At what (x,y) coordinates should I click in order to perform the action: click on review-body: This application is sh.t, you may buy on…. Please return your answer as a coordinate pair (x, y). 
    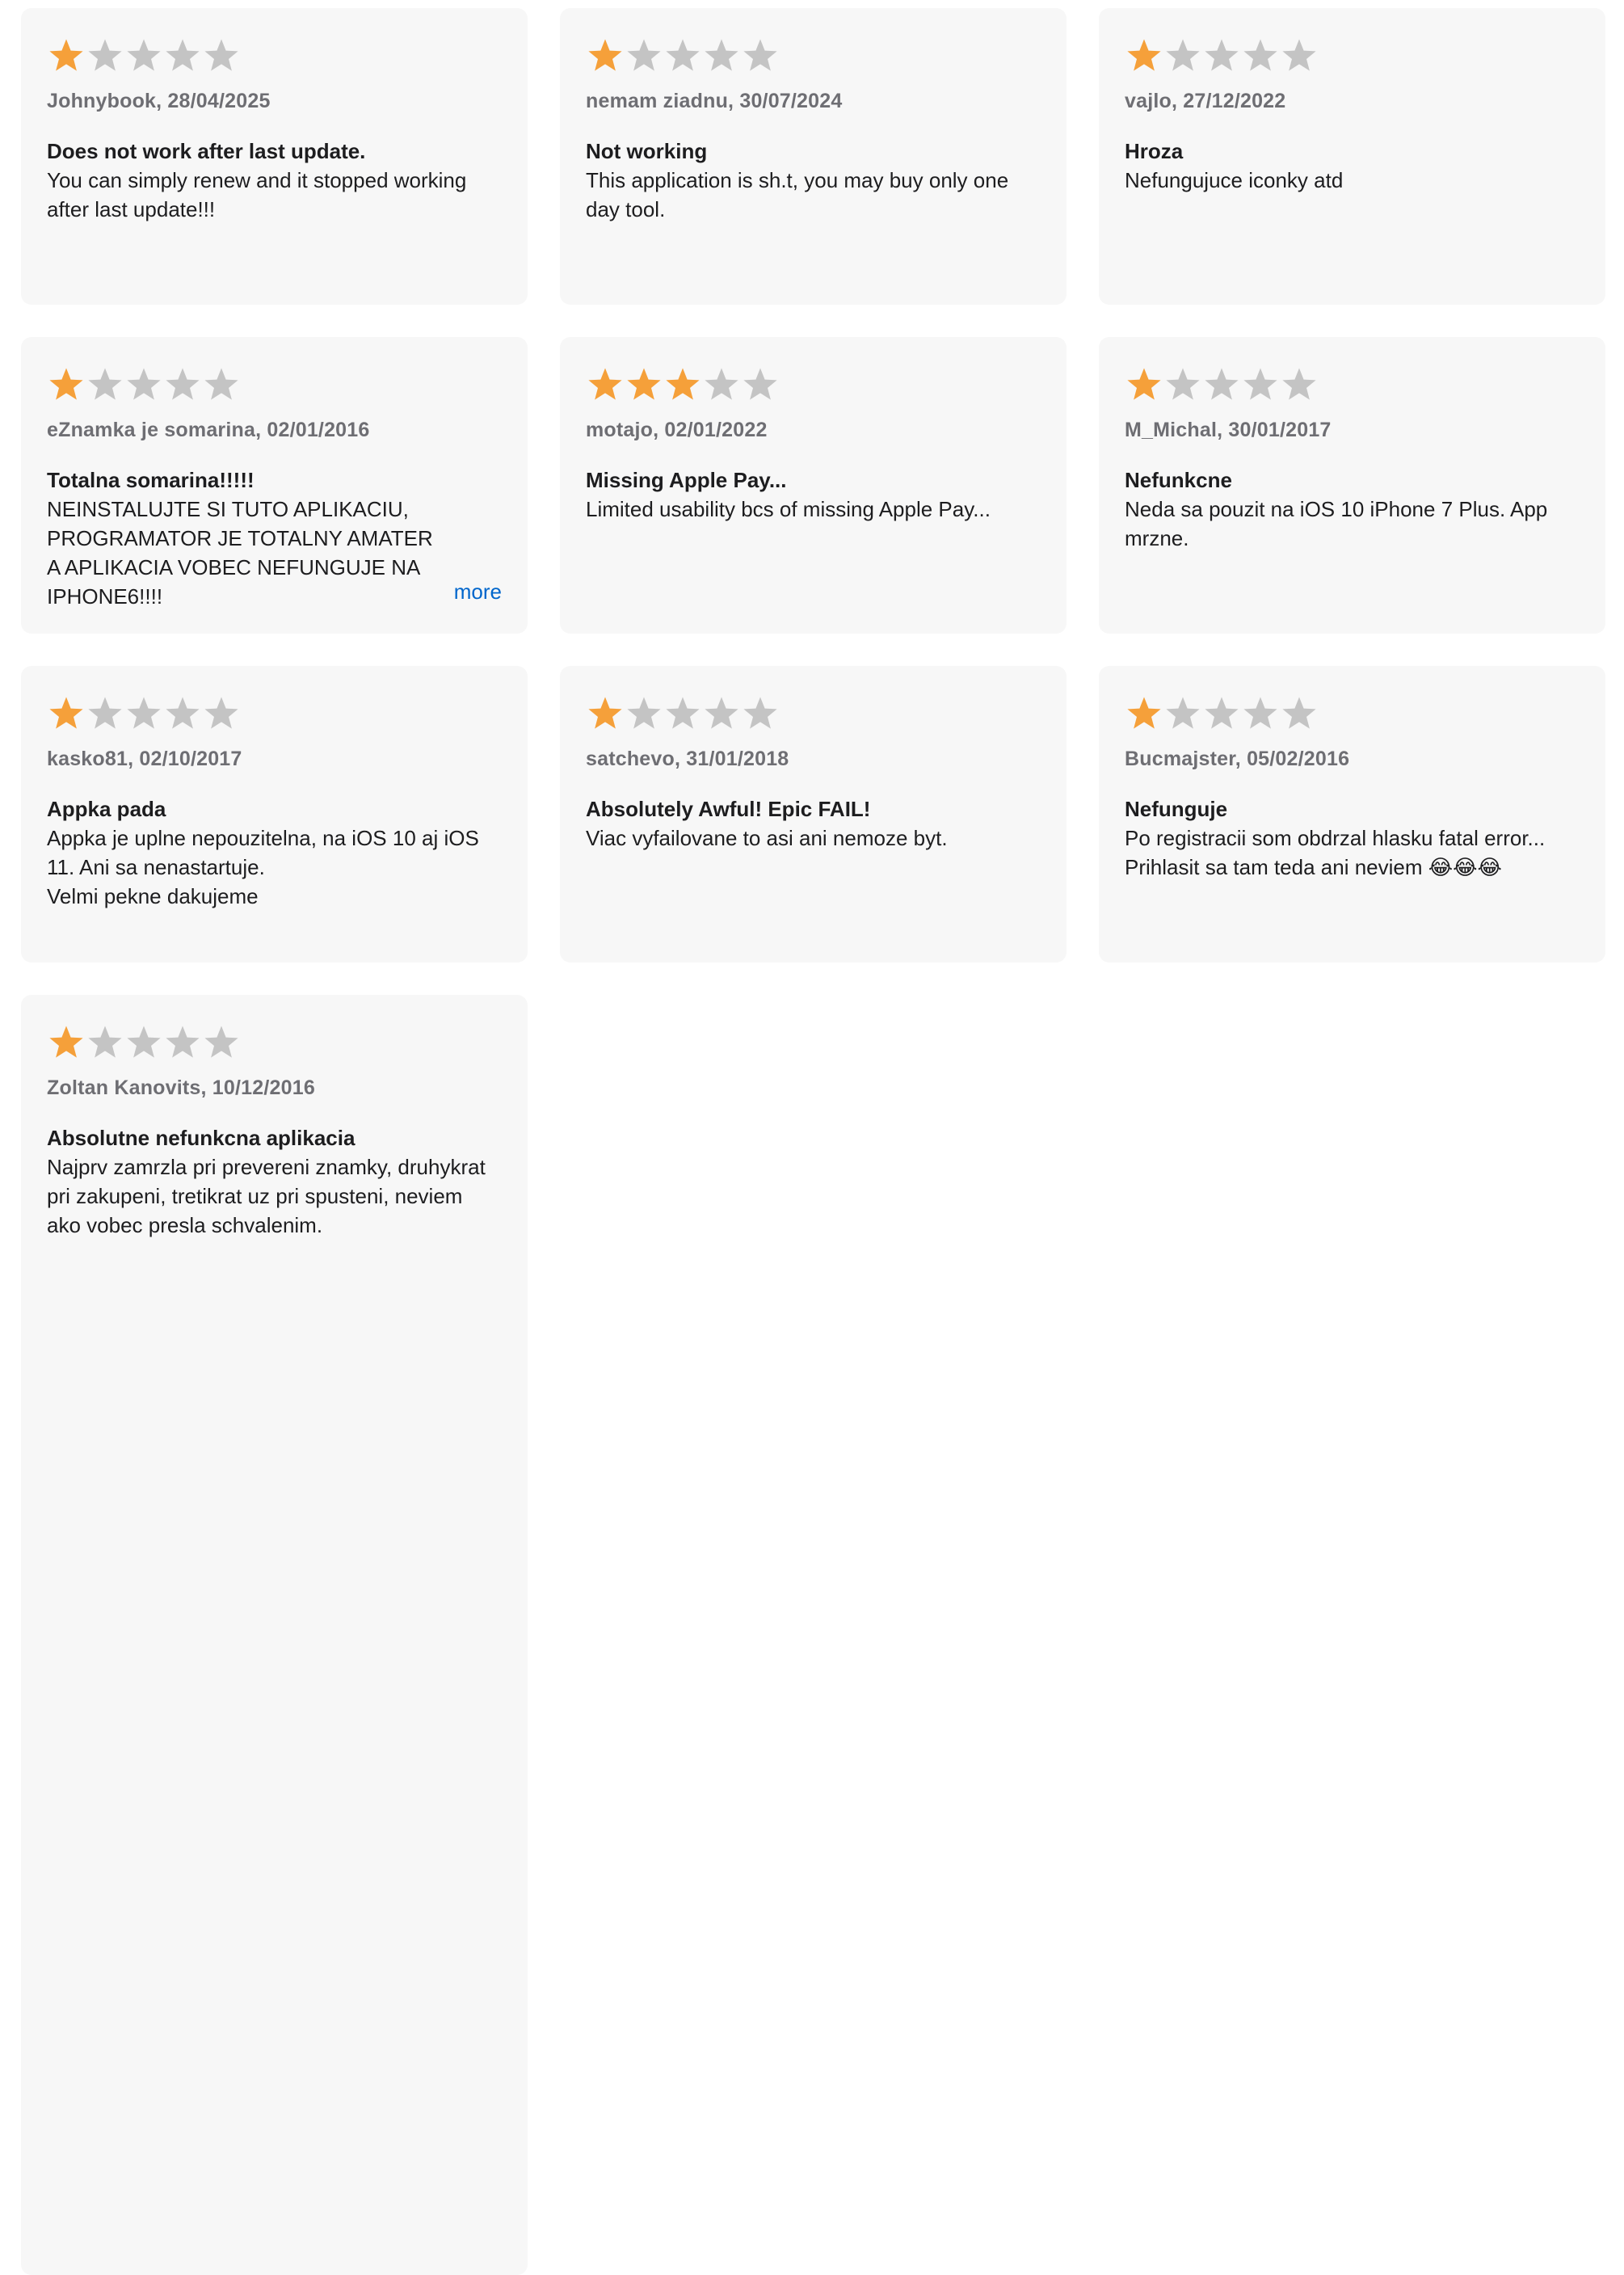
    Looking at the image, I should click on (798, 194).